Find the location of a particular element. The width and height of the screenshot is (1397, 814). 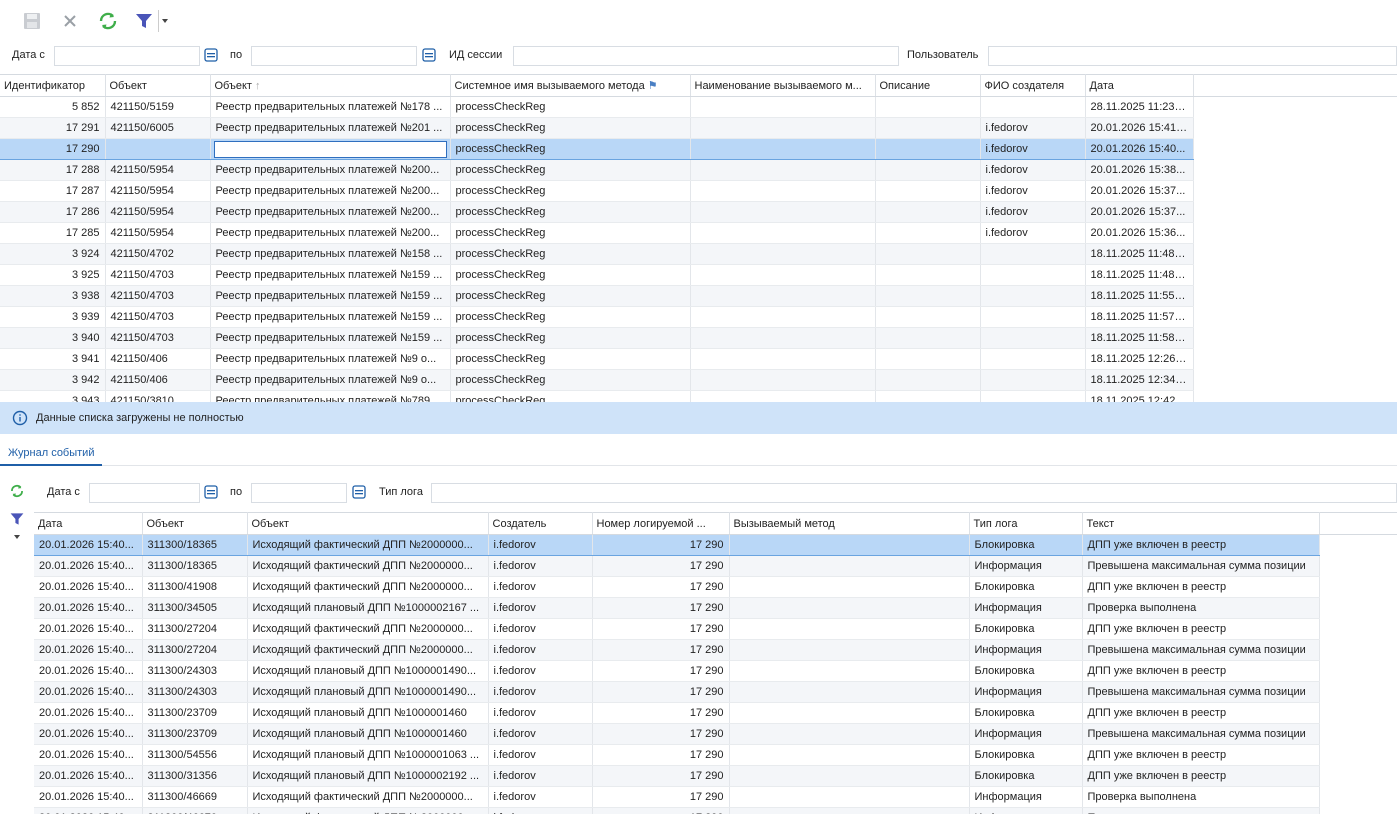

log-cell: 311300/46670 is located at coordinates (195, 810).